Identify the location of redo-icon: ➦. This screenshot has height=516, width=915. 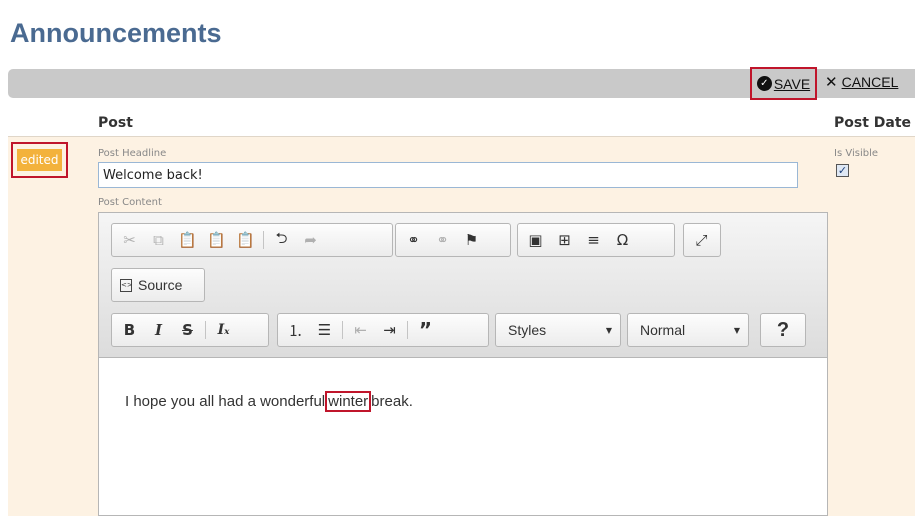
(310, 240).